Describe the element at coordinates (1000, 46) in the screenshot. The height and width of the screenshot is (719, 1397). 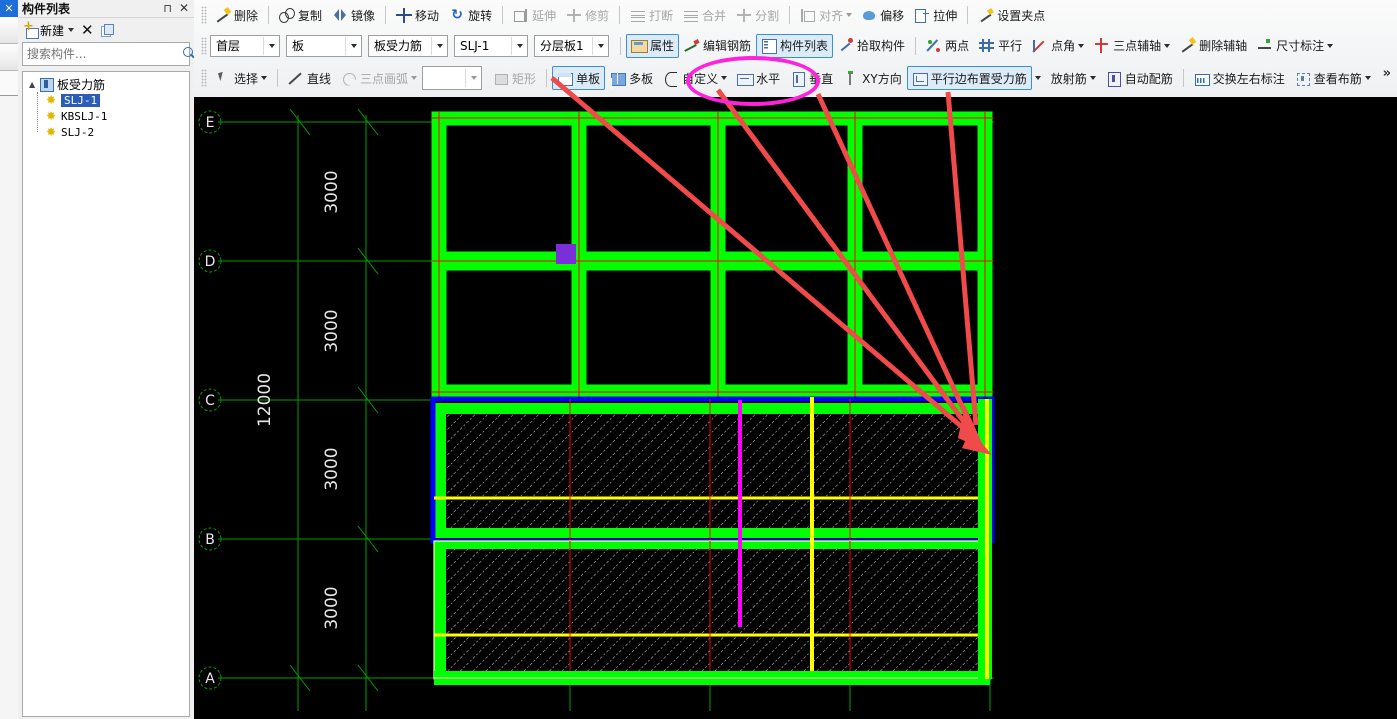
I see `parallel-button: 平行` at that location.